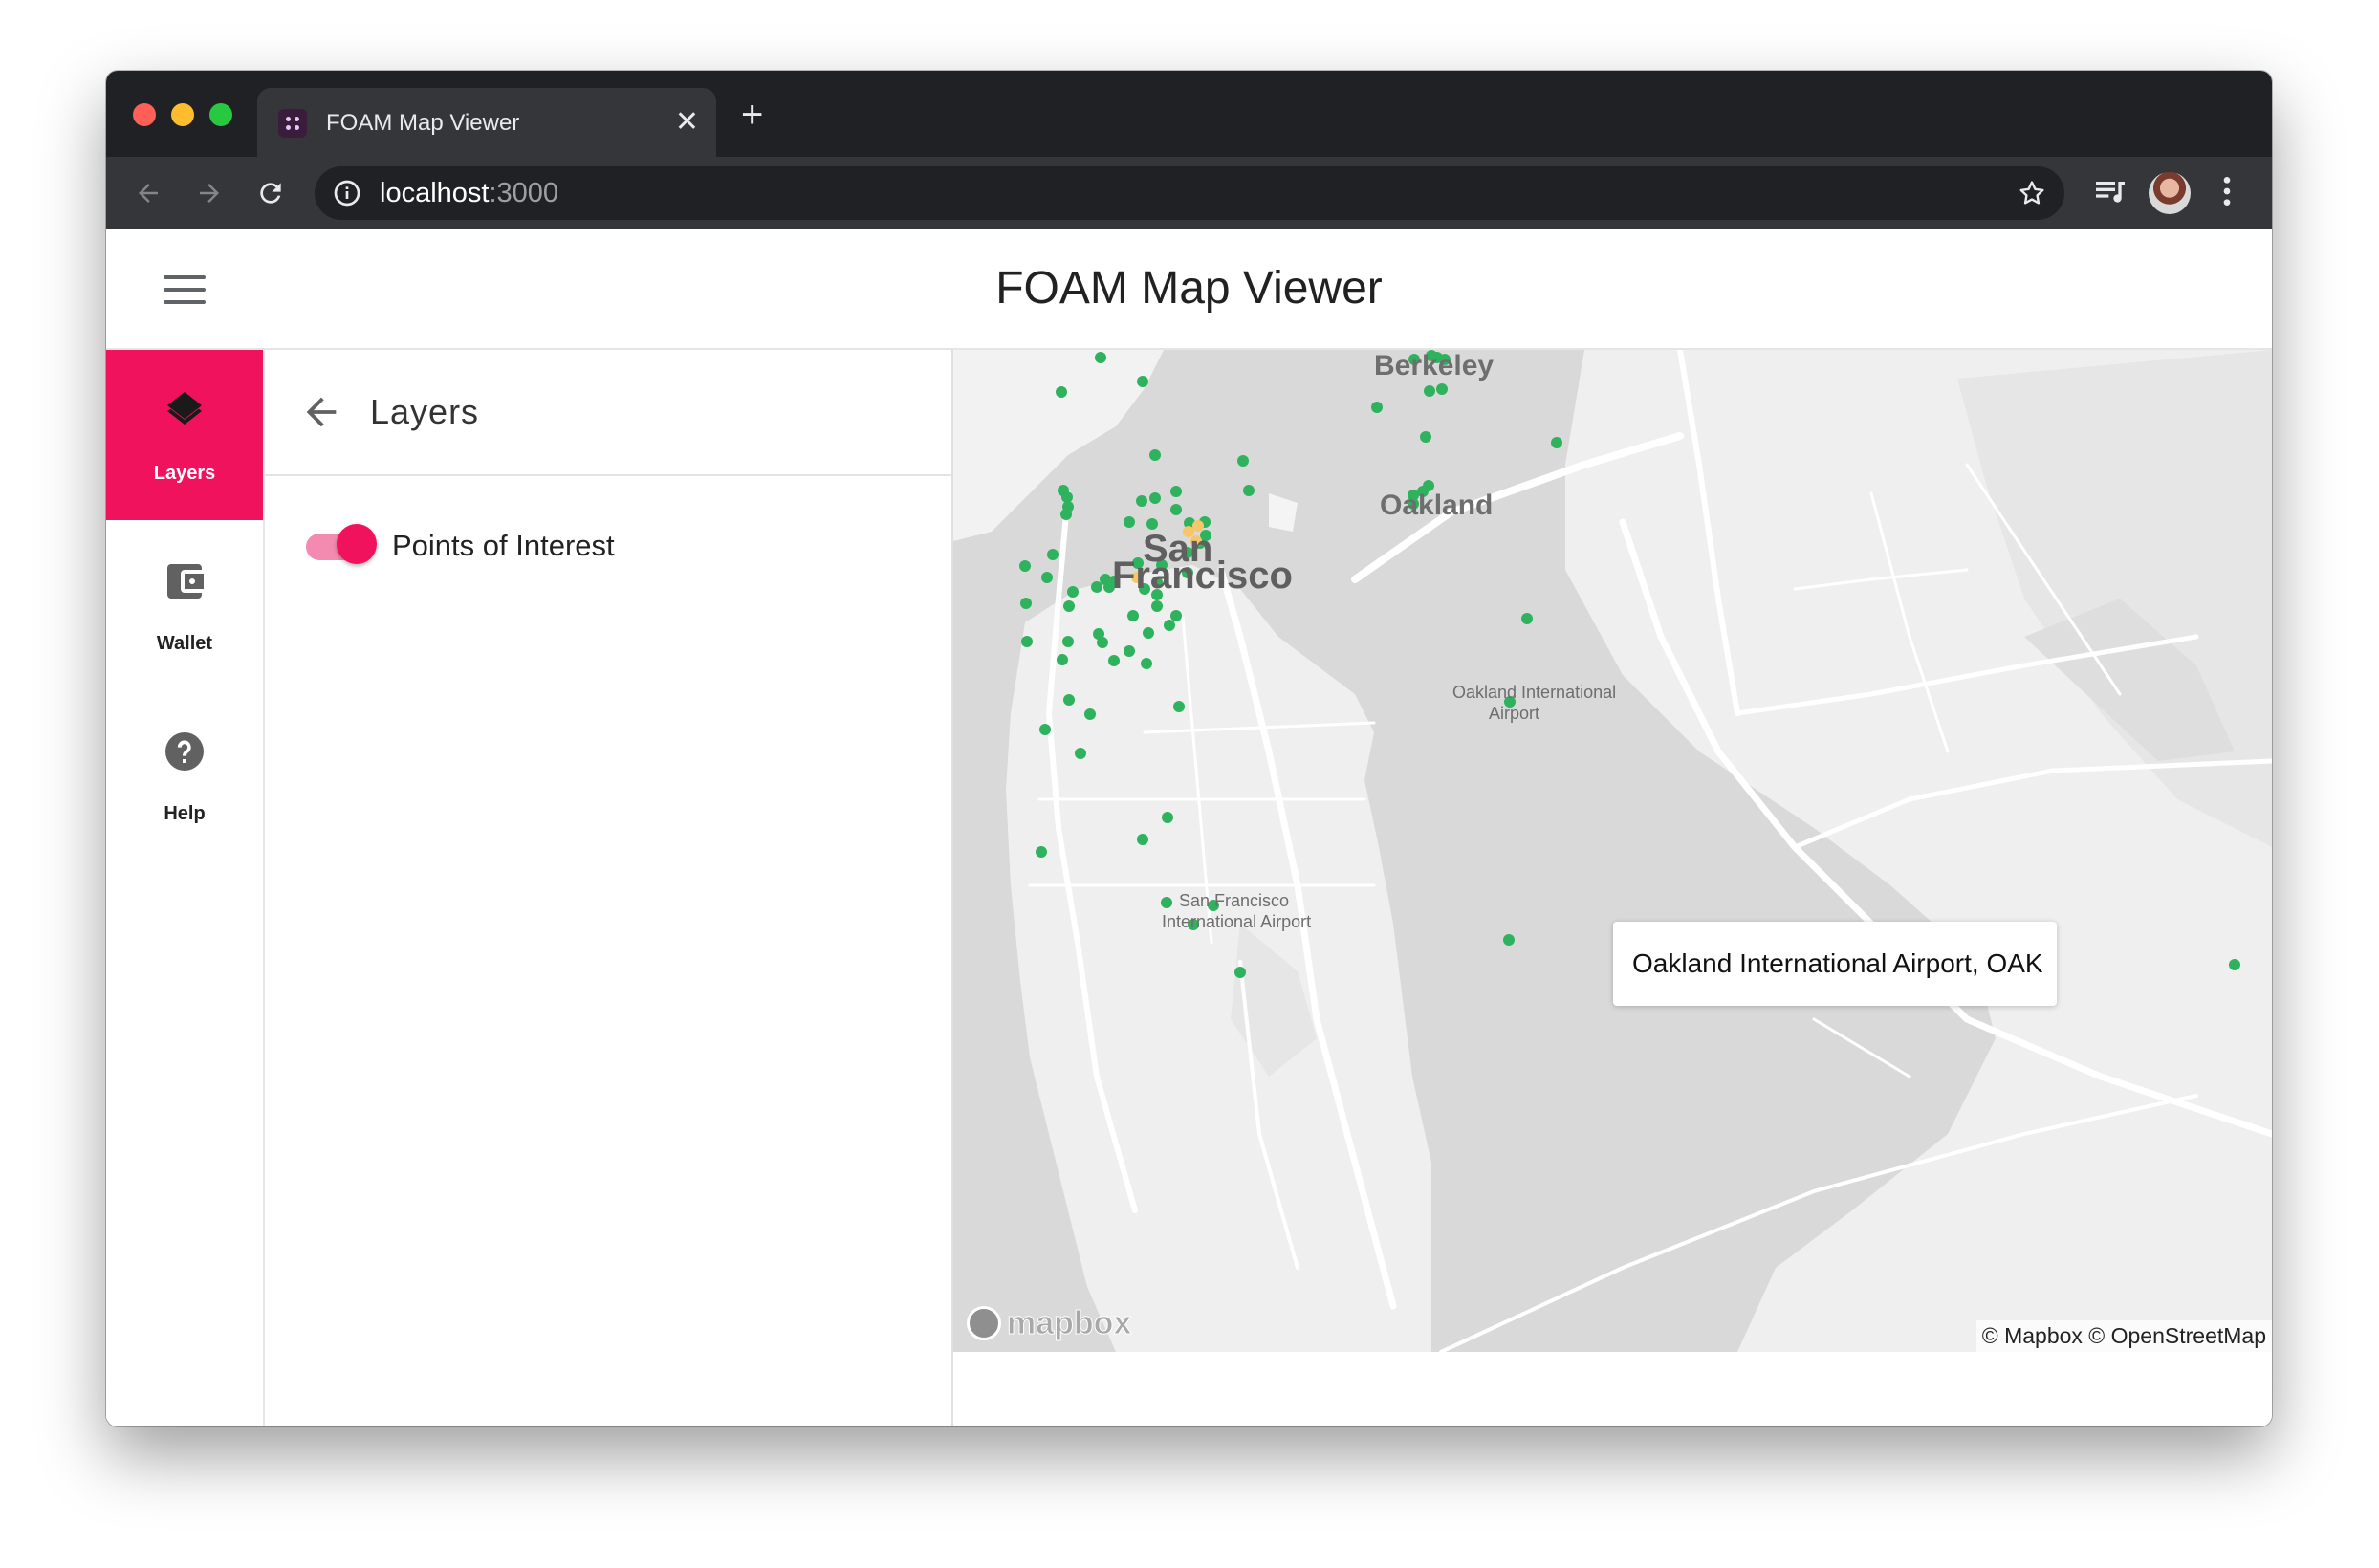 The height and width of the screenshot is (1568, 2379). I want to click on map-attribution: © Mapbox © OpenStreetMap, so click(2123, 1336).